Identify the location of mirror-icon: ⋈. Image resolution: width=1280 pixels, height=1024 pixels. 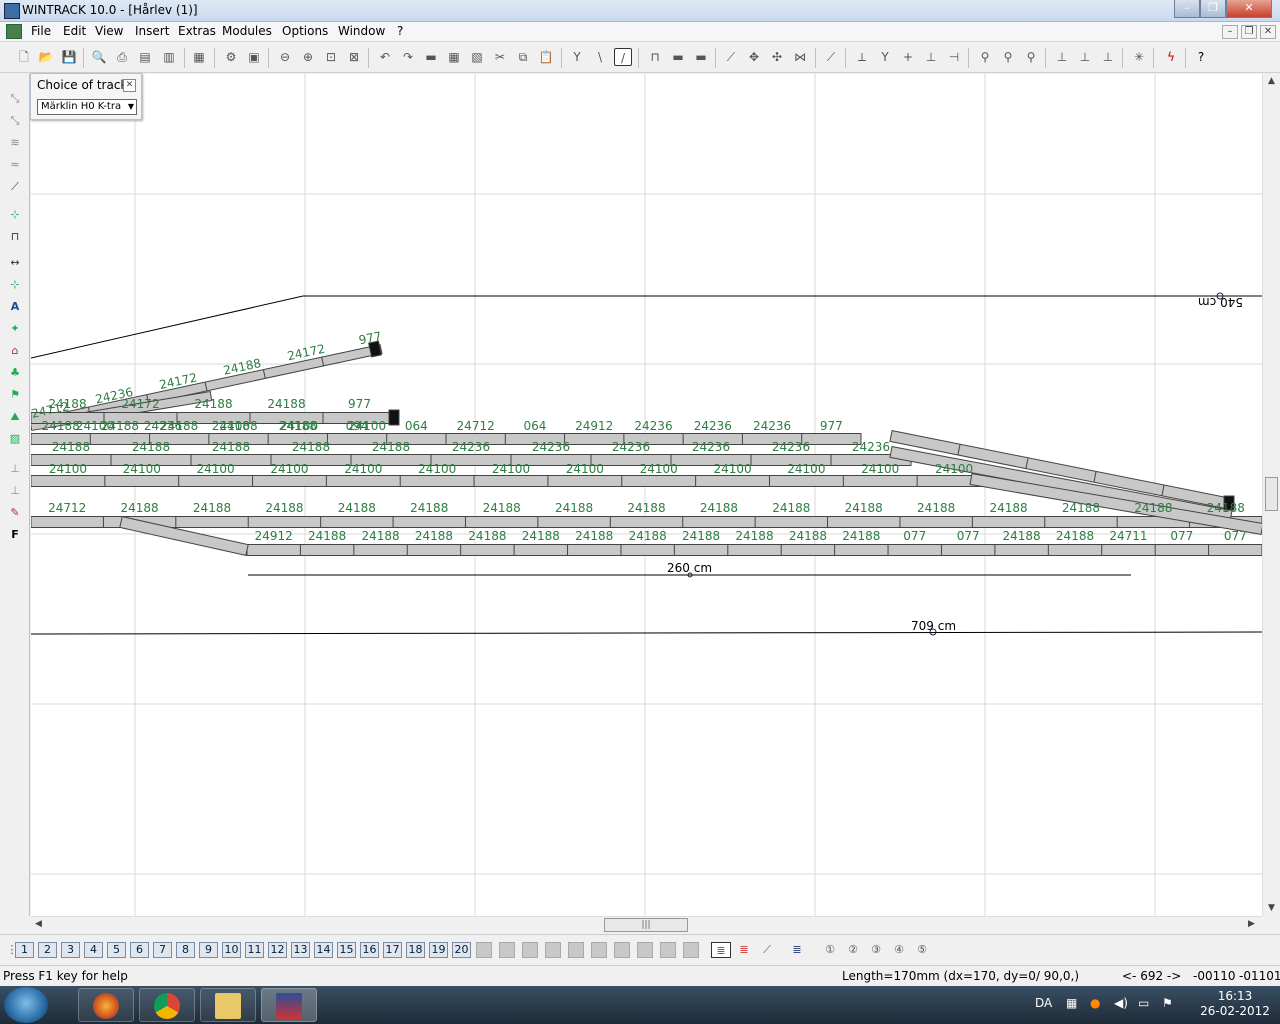
(800, 57).